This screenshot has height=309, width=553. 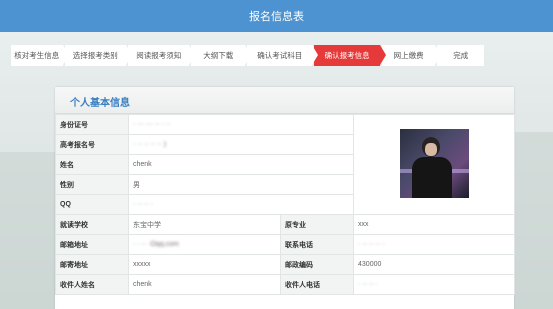 I want to click on qq-value: · ·· ·· ·, so click(x=241, y=204).